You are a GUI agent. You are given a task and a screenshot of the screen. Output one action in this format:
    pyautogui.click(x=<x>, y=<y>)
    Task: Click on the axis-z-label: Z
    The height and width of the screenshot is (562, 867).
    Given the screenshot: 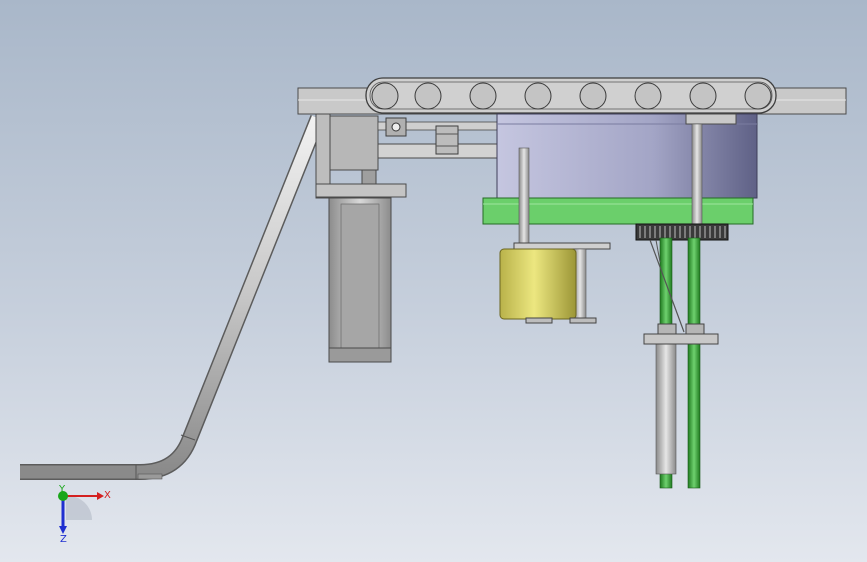 What is the action you would take?
    pyautogui.click(x=63, y=539)
    